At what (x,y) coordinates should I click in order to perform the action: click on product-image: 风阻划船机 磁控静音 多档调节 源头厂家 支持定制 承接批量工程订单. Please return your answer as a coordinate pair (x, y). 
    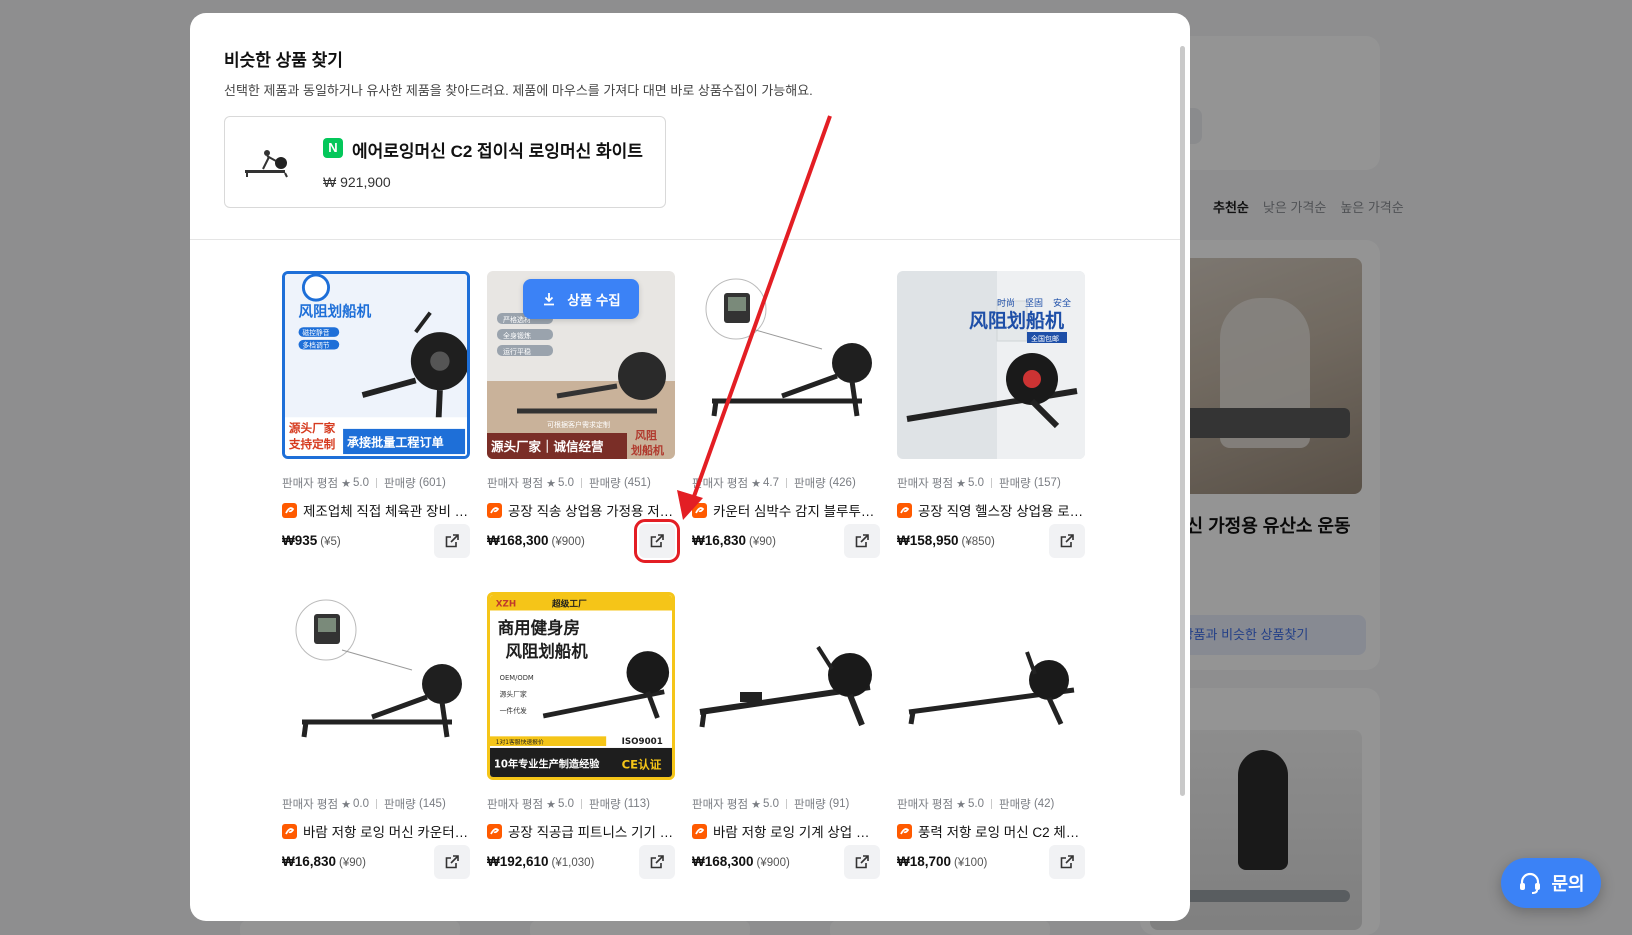
    Looking at the image, I should click on (376, 365).